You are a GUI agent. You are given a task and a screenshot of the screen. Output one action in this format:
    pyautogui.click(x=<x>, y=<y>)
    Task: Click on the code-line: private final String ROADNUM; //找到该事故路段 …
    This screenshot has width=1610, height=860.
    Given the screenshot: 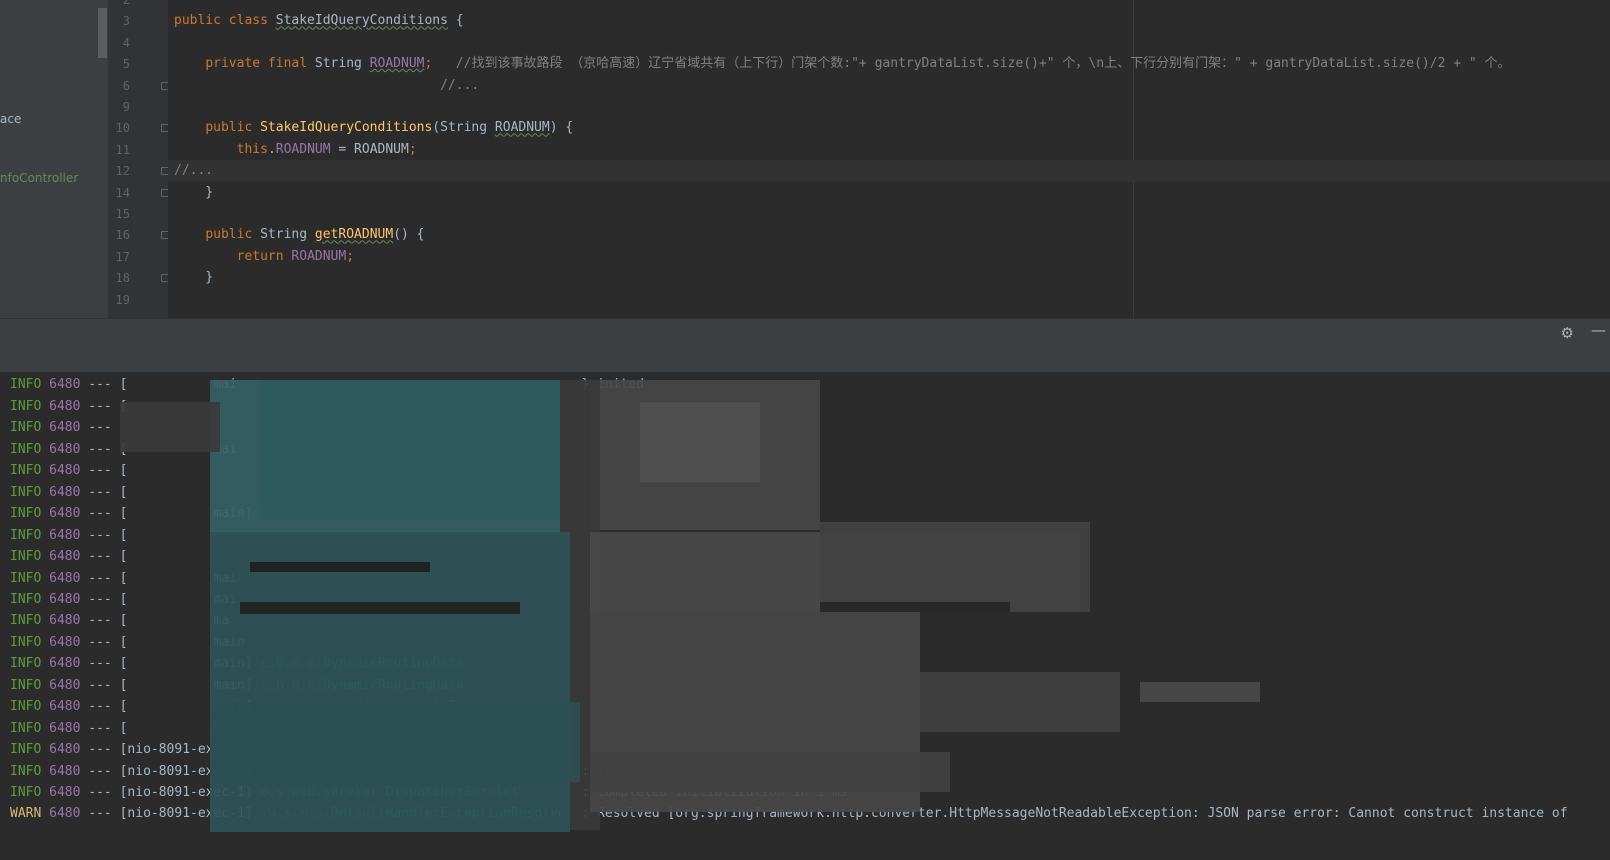 What is the action you would take?
    pyautogui.click(x=842, y=64)
    